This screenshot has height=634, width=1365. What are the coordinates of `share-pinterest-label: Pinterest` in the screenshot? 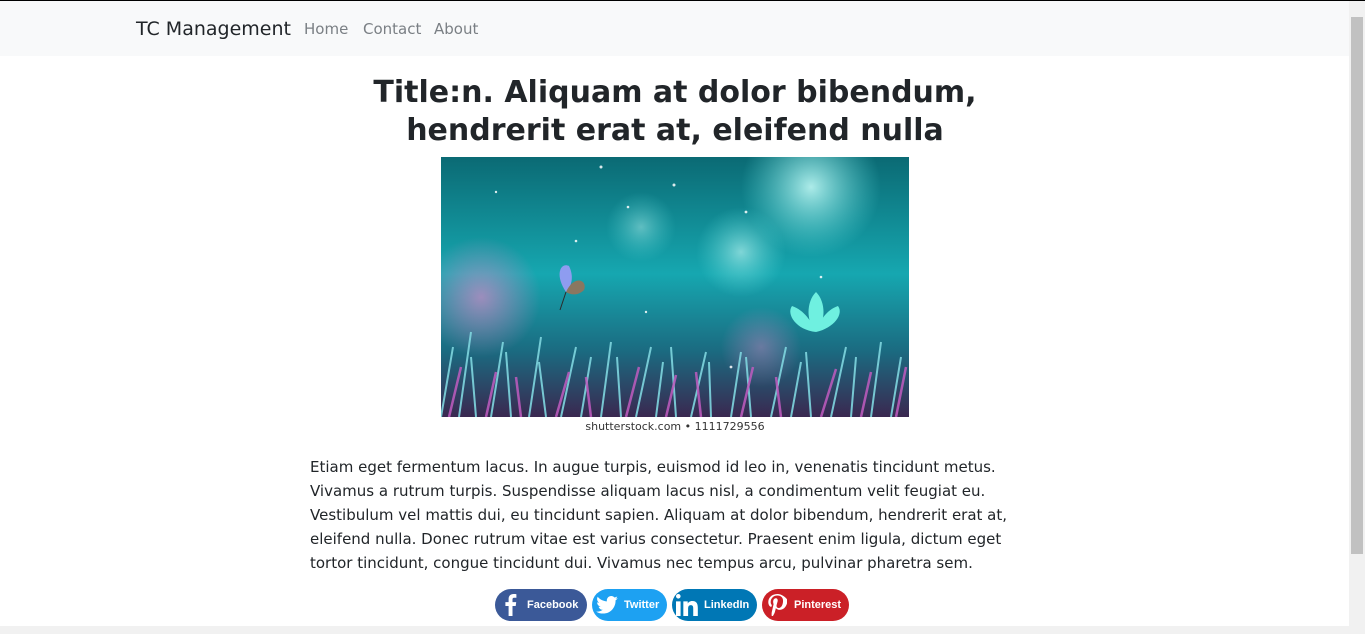 It's located at (818, 605).